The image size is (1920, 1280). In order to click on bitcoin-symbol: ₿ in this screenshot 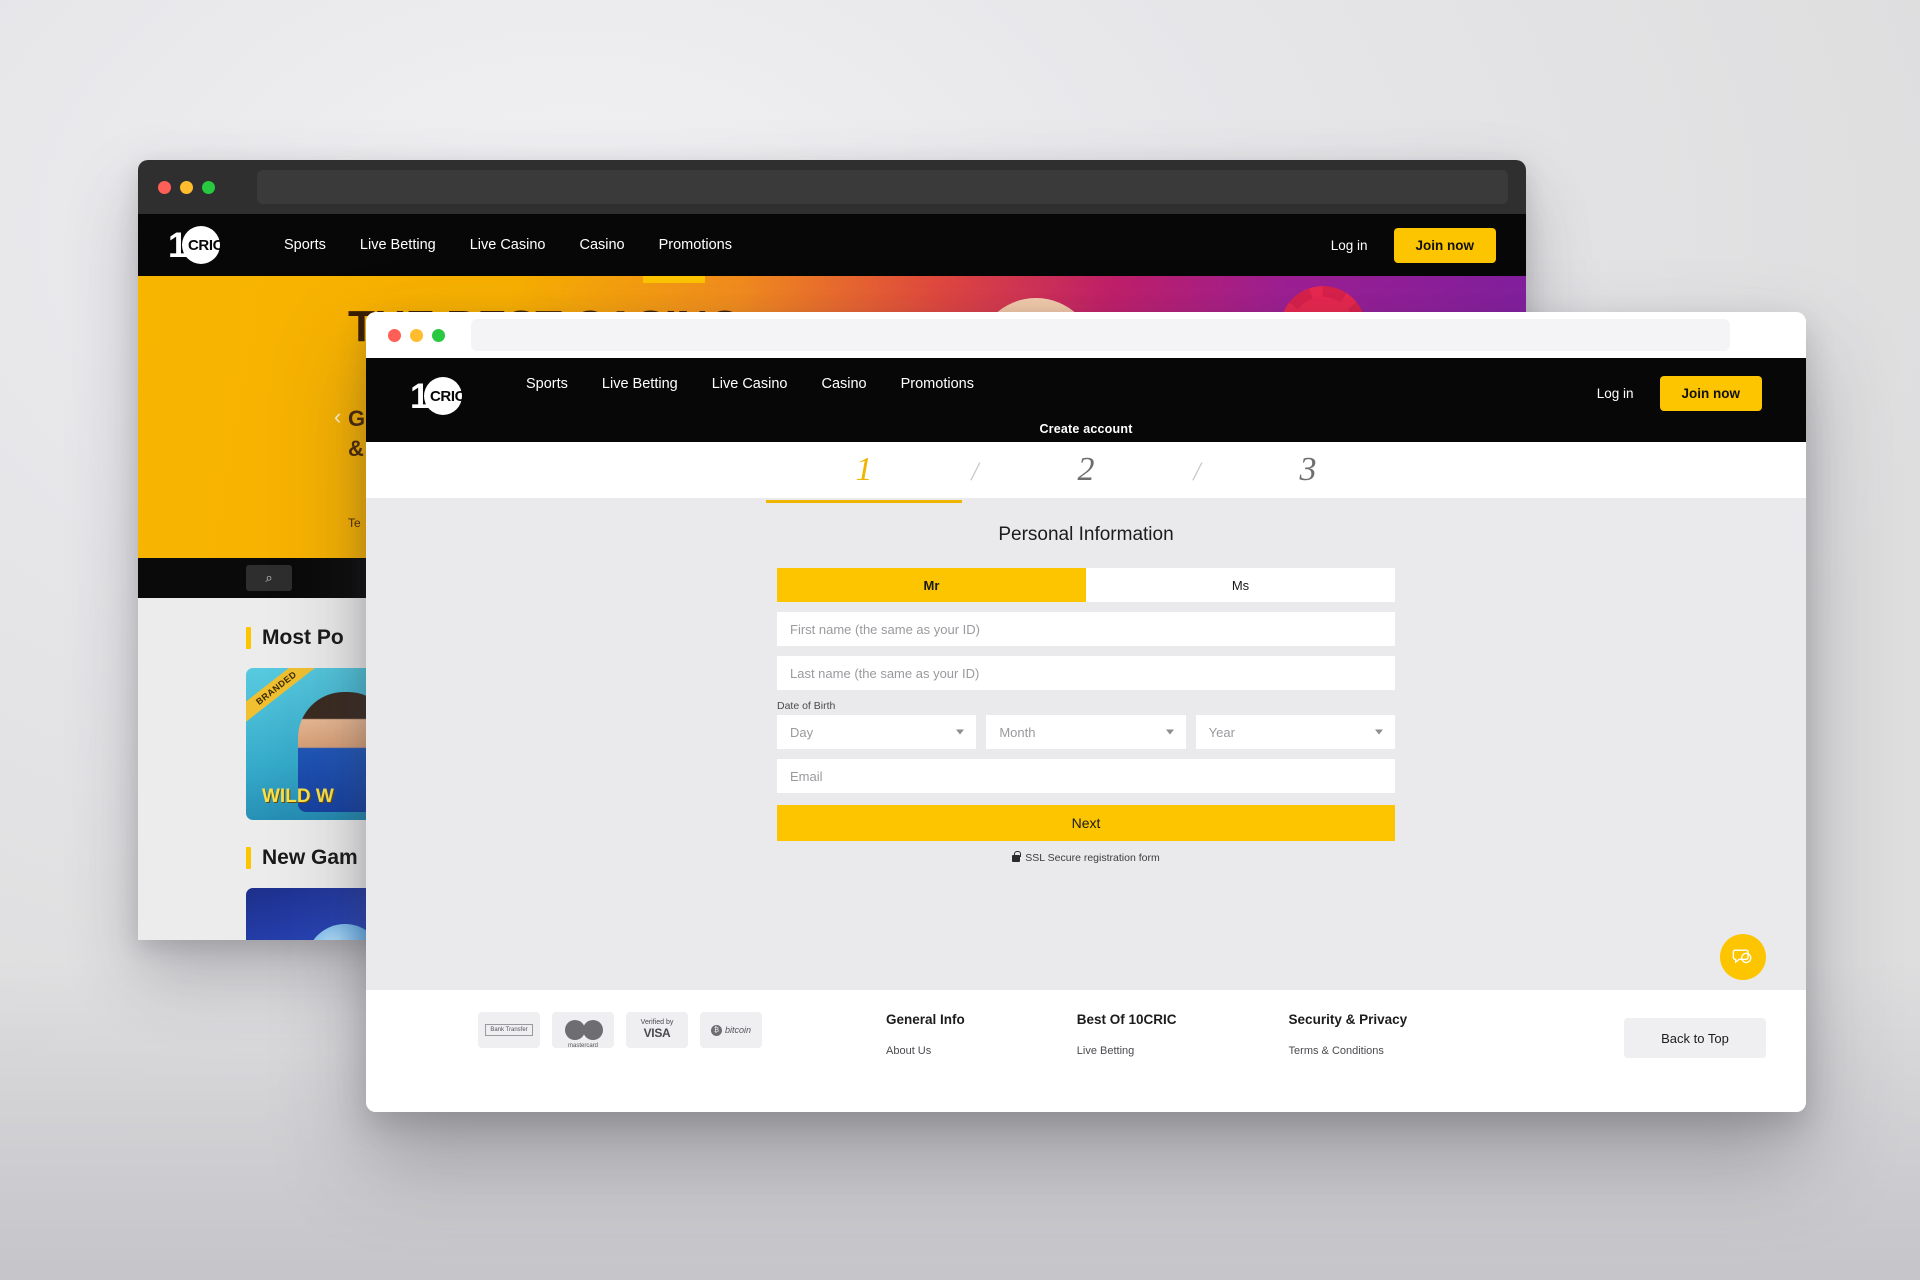, I will do `click(716, 1030)`.